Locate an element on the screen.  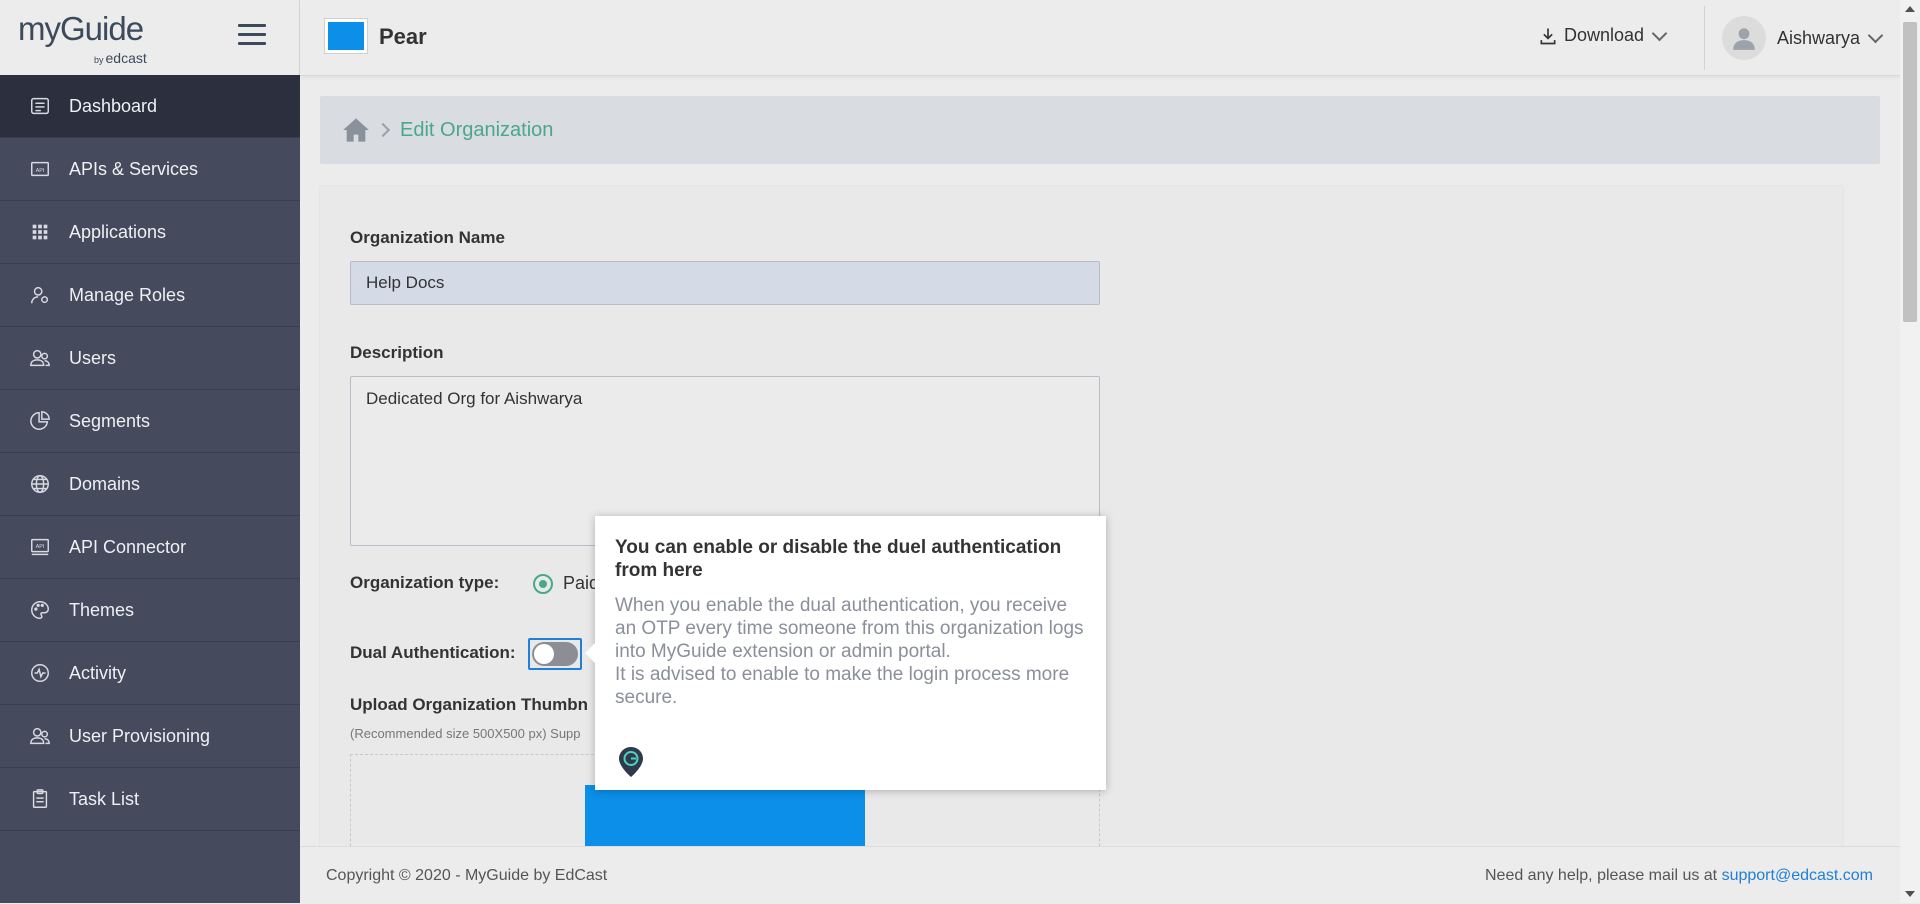
top-header: Pear Download Aishwarya is located at coordinates (1100, 38).